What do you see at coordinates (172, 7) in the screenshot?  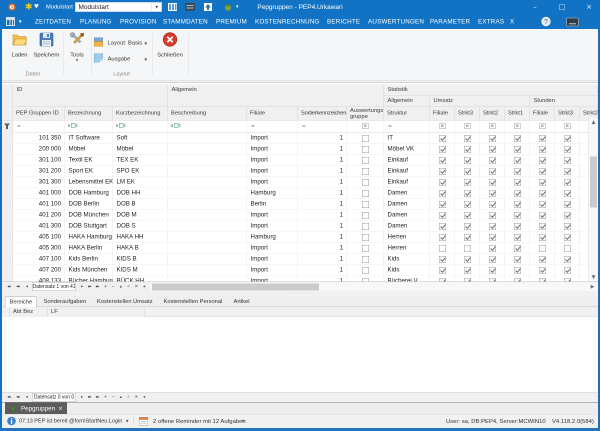 I see `columns-icon` at bounding box center [172, 7].